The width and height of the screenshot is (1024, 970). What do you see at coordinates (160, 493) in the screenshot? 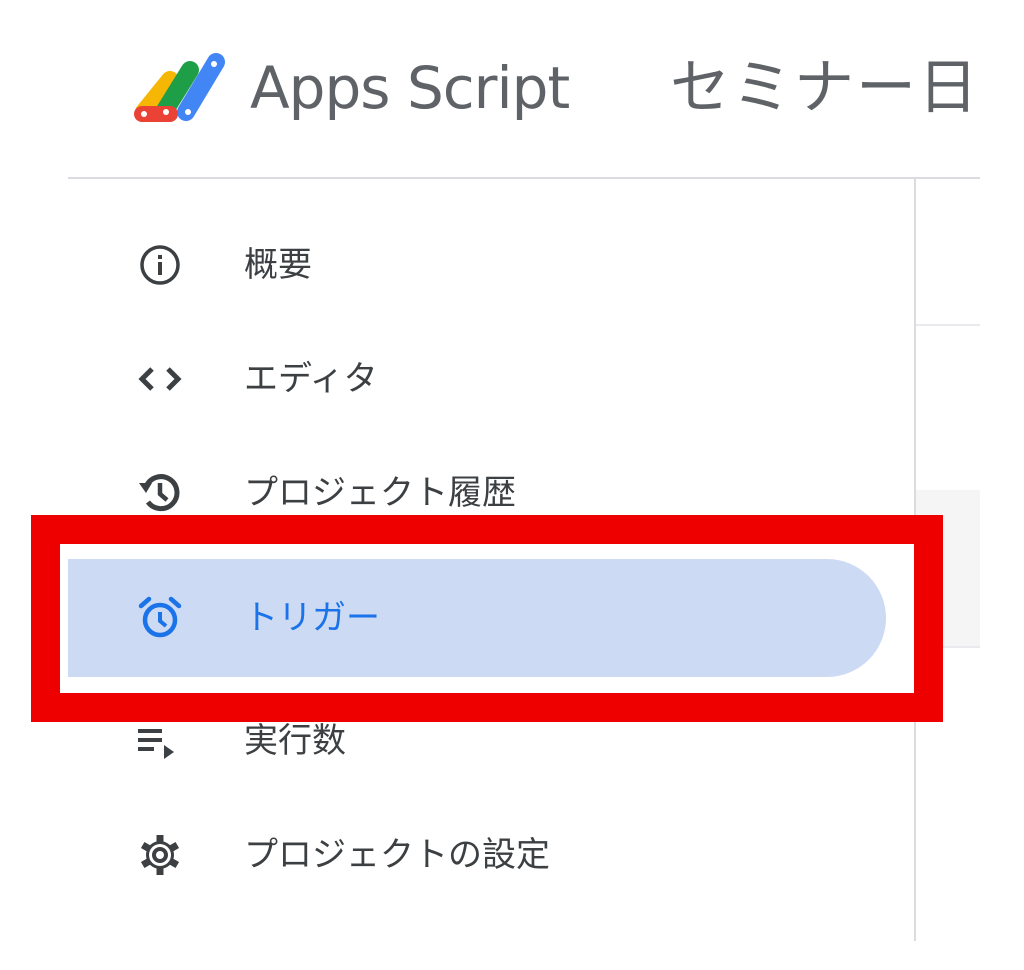
I see `history-icon` at bounding box center [160, 493].